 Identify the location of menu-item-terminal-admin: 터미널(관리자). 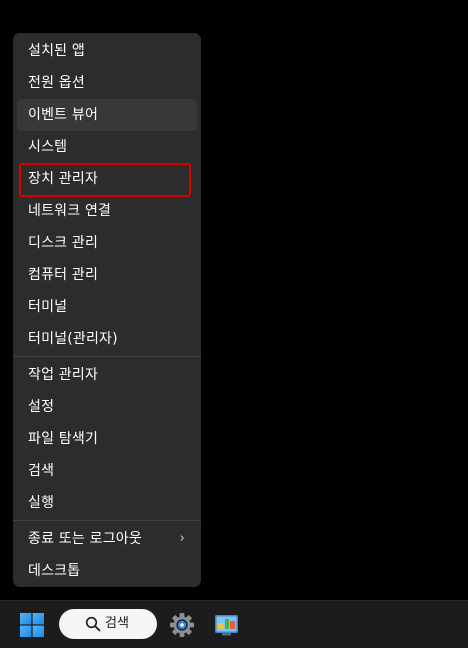
(107, 339).